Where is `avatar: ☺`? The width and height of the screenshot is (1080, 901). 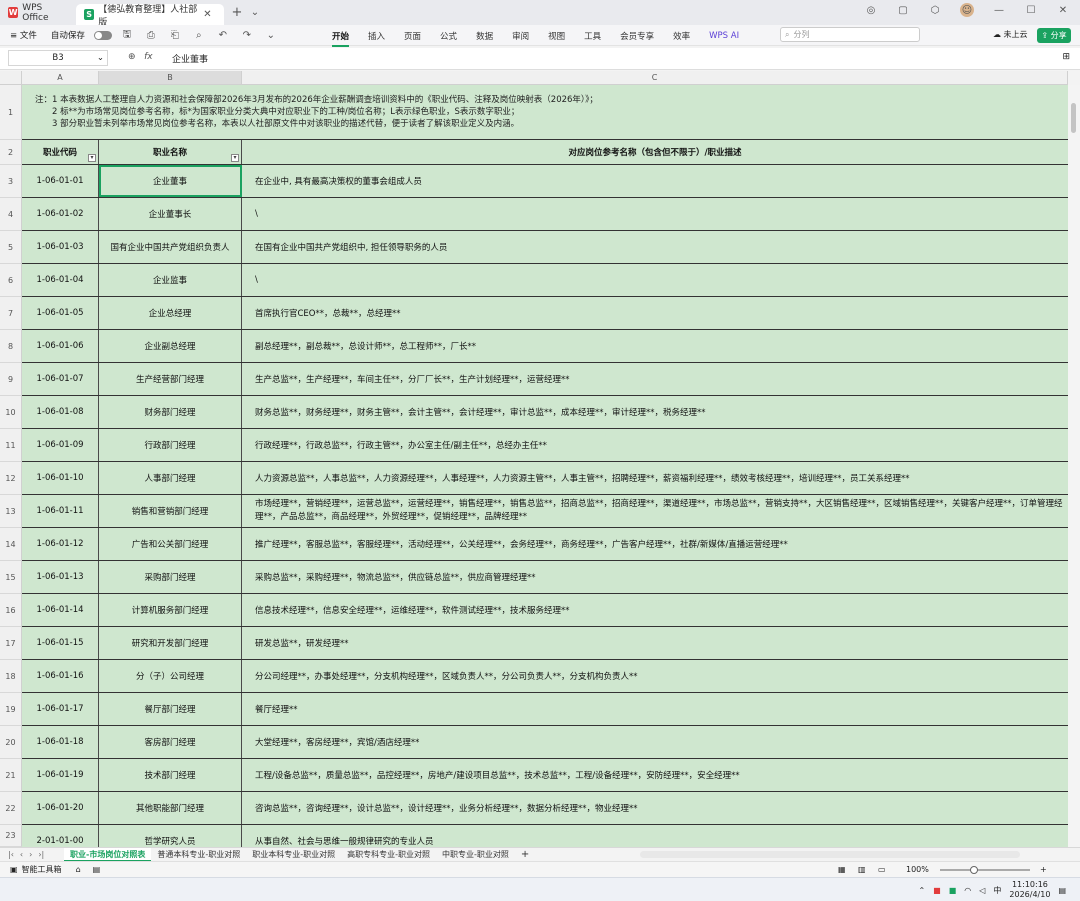 avatar: ☺ is located at coordinates (967, 10).